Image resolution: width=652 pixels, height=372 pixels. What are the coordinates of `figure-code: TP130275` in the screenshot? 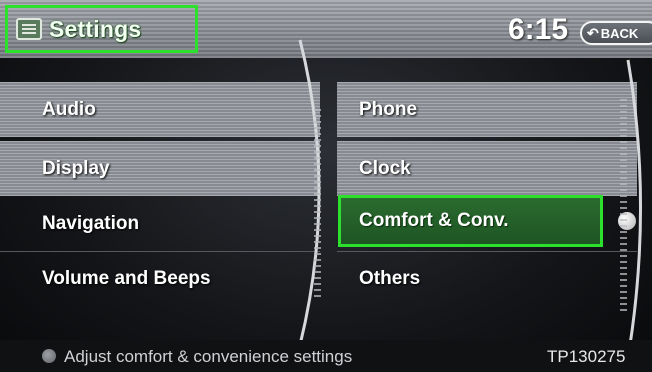 It's located at (586, 356).